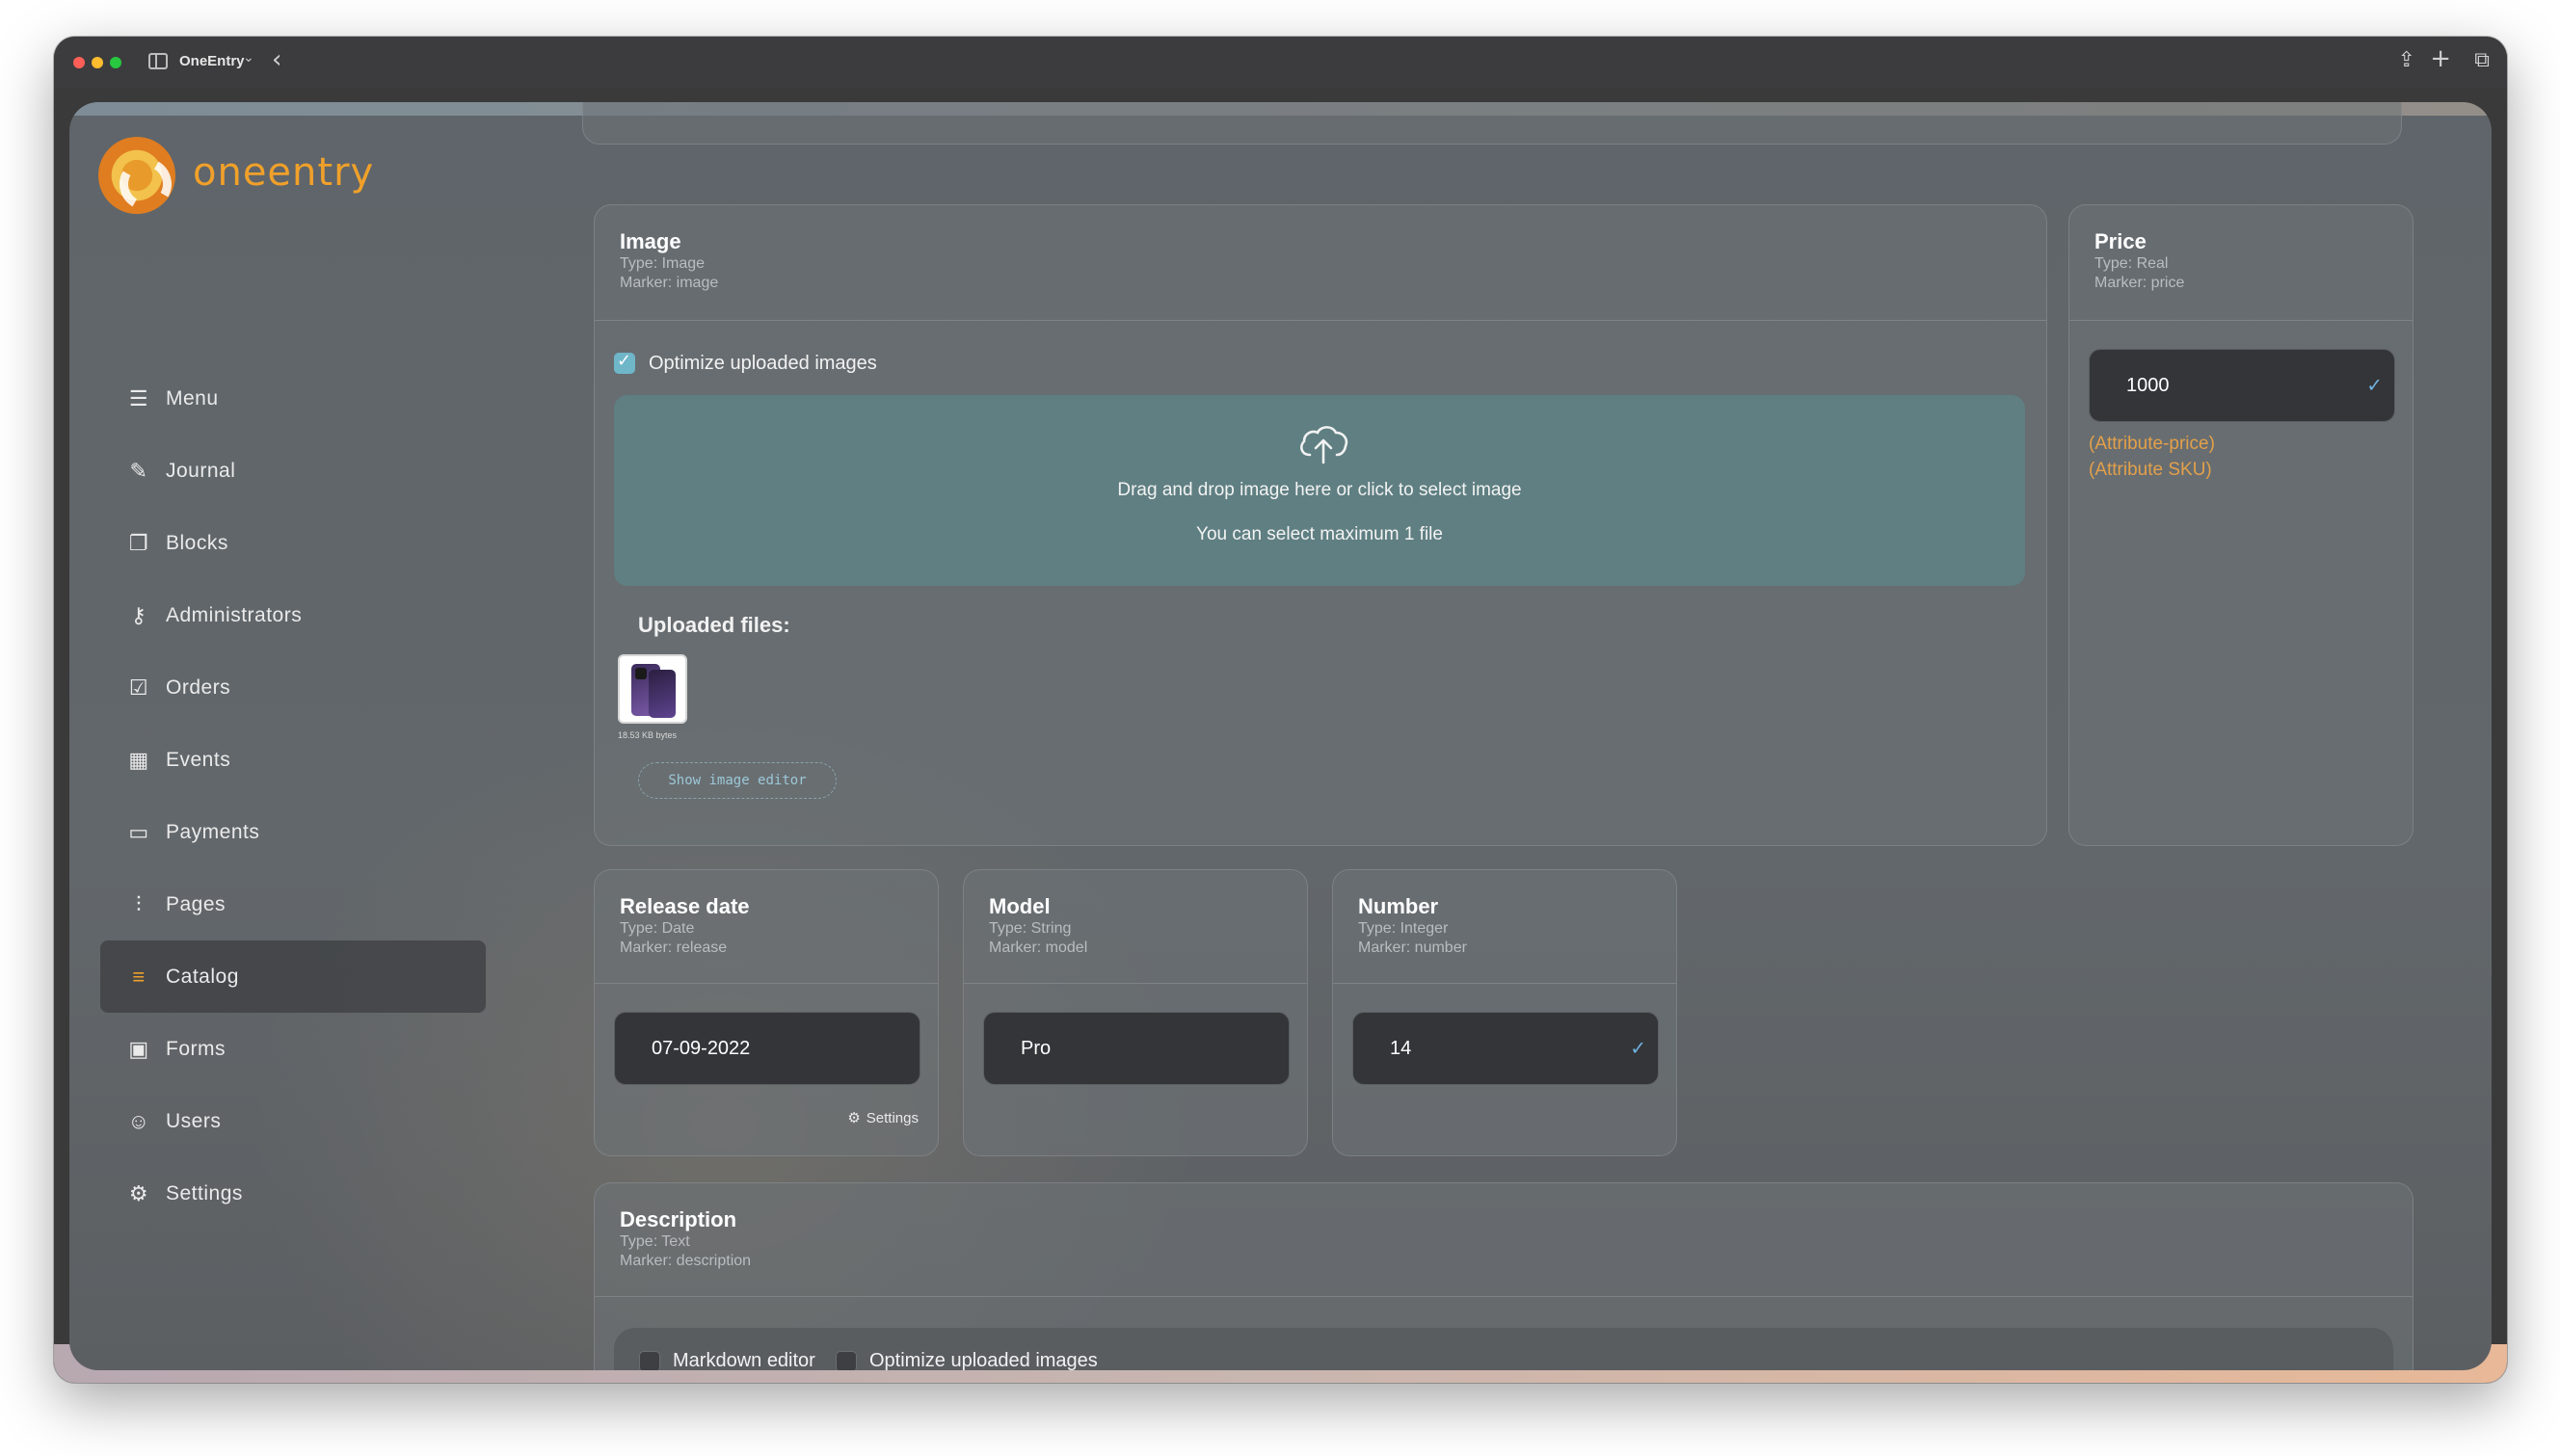  What do you see at coordinates (1036, 1048) in the screenshot?
I see `model-value: Pro` at bounding box center [1036, 1048].